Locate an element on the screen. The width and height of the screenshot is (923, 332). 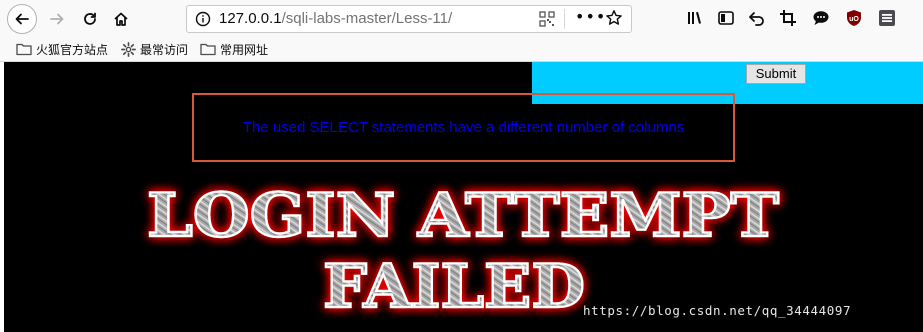
url-separator is located at coordinates (564, 19).